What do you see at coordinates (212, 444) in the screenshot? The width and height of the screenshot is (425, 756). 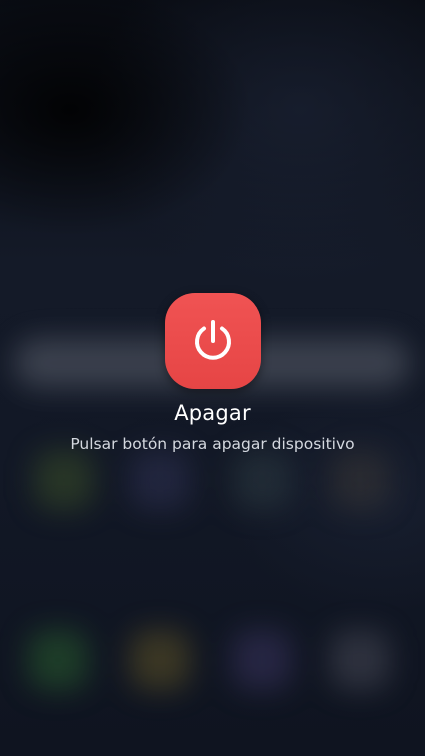 I see `power-off-instruction: Pulsar botón para apagar dispositivo` at bounding box center [212, 444].